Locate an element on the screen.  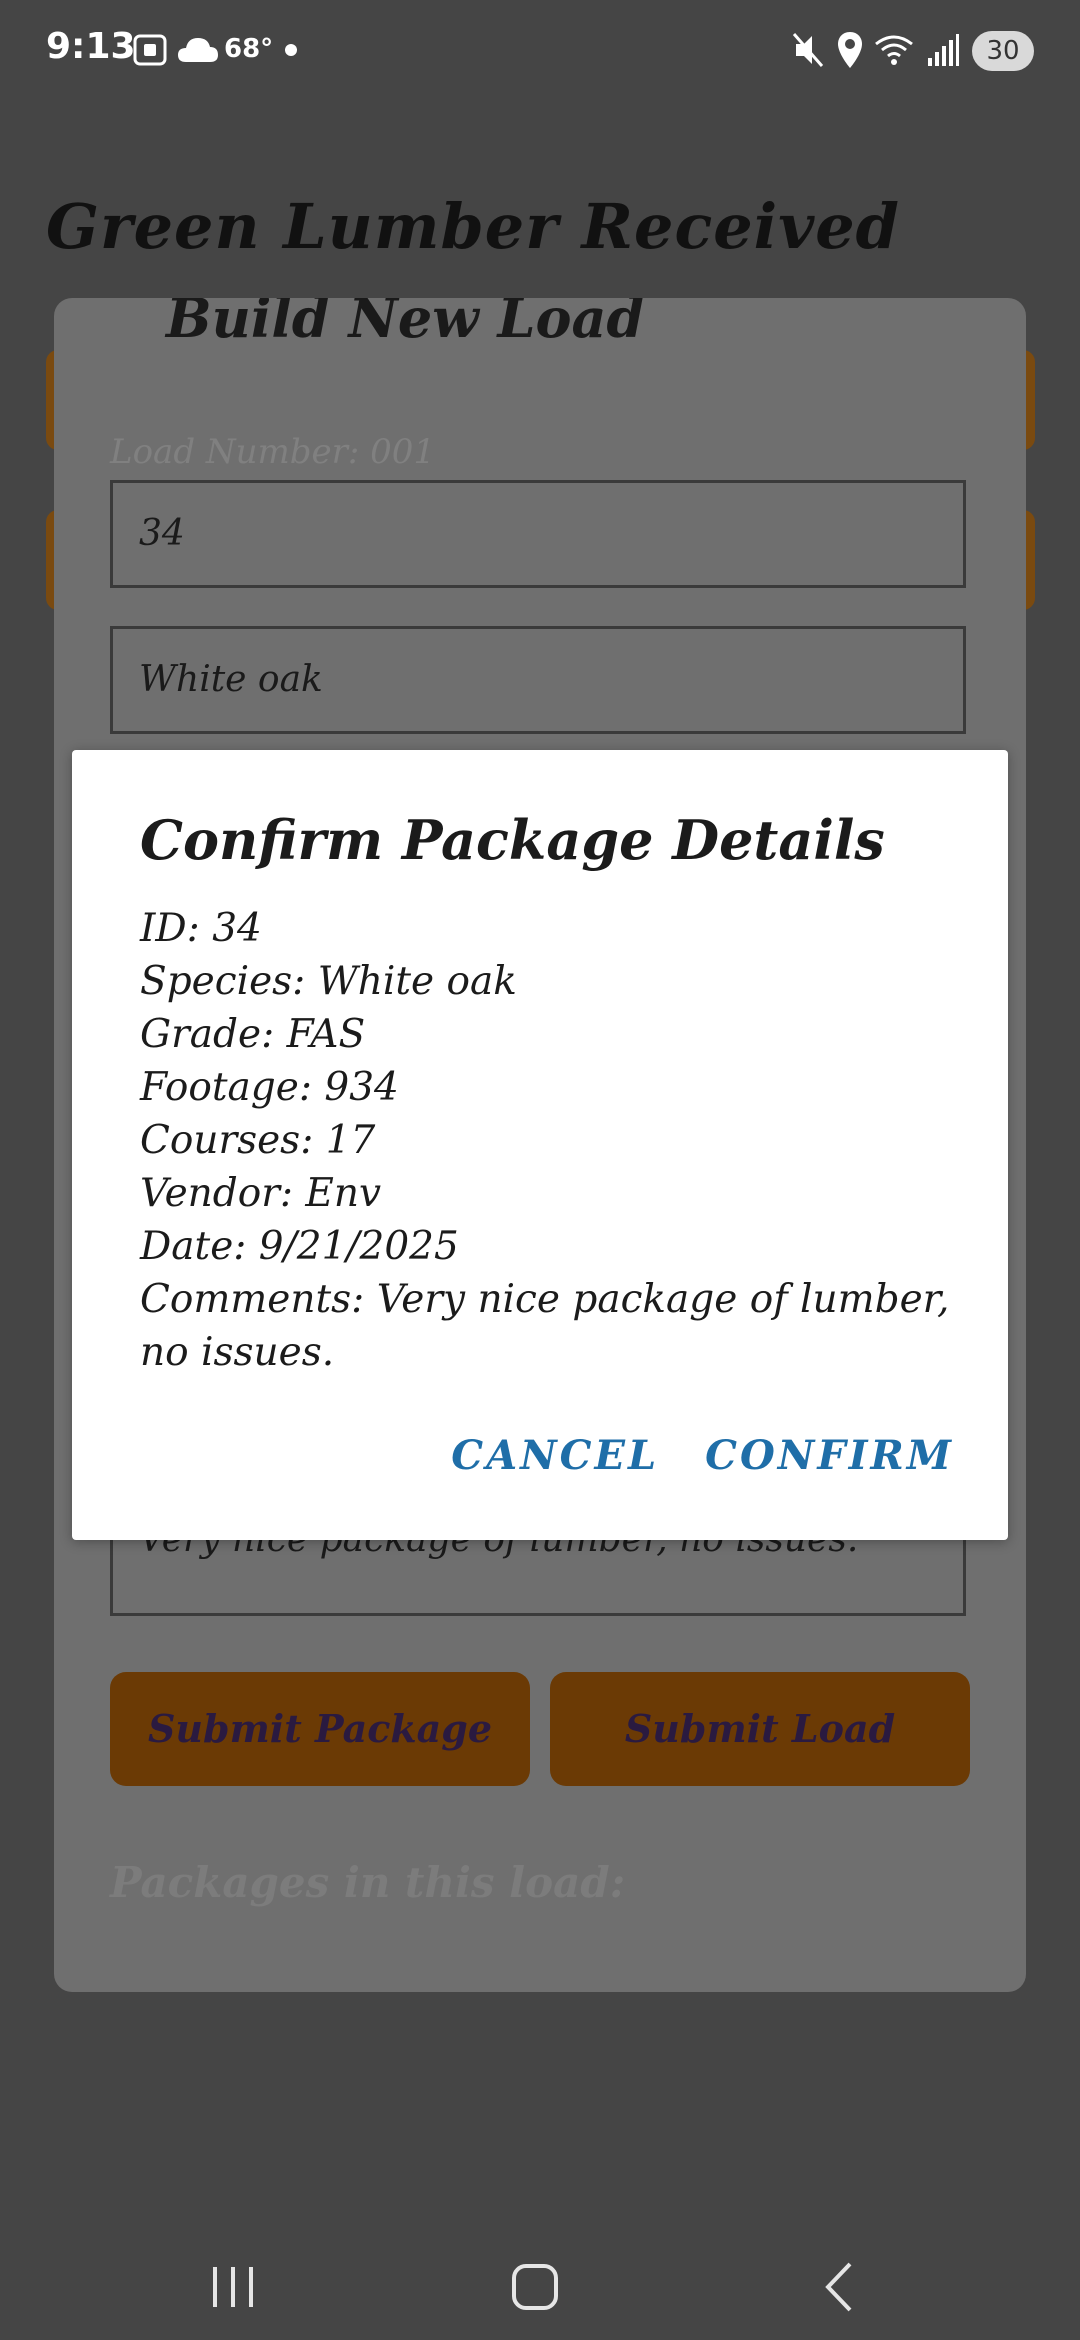
signal-icon is located at coordinates (943, 50).